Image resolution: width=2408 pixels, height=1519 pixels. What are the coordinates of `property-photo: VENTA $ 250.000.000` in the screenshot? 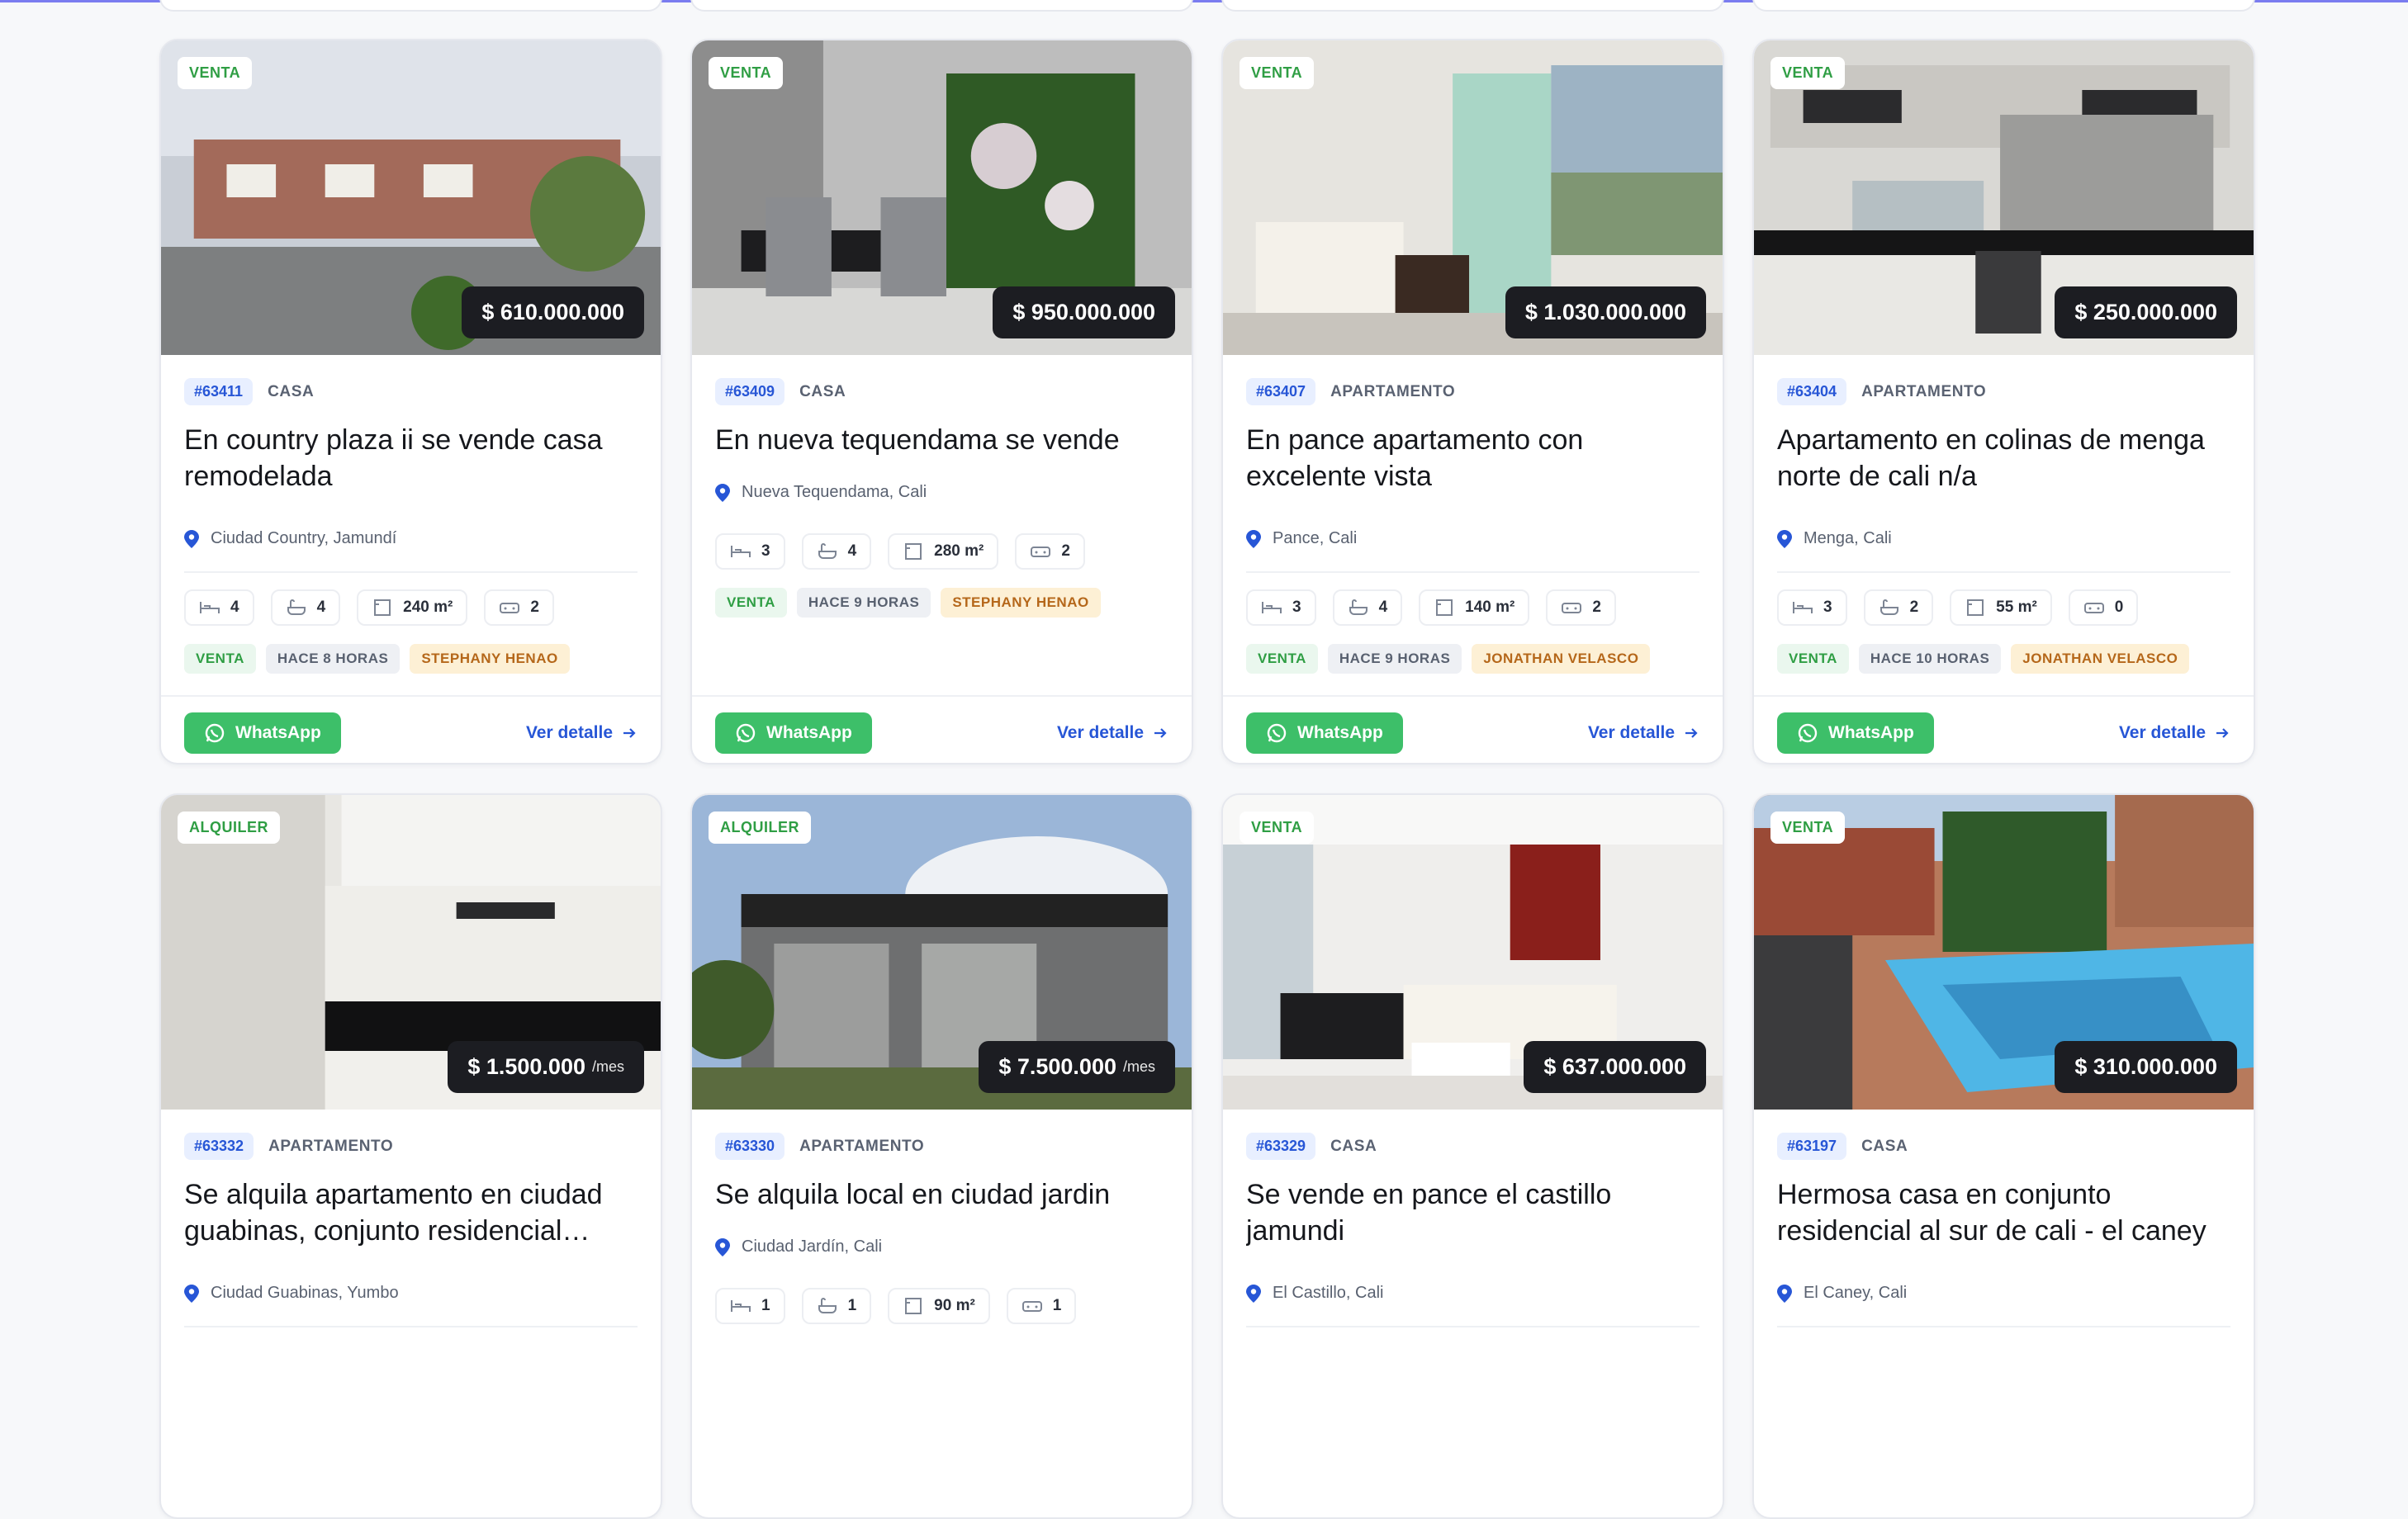 It's located at (2004, 198).